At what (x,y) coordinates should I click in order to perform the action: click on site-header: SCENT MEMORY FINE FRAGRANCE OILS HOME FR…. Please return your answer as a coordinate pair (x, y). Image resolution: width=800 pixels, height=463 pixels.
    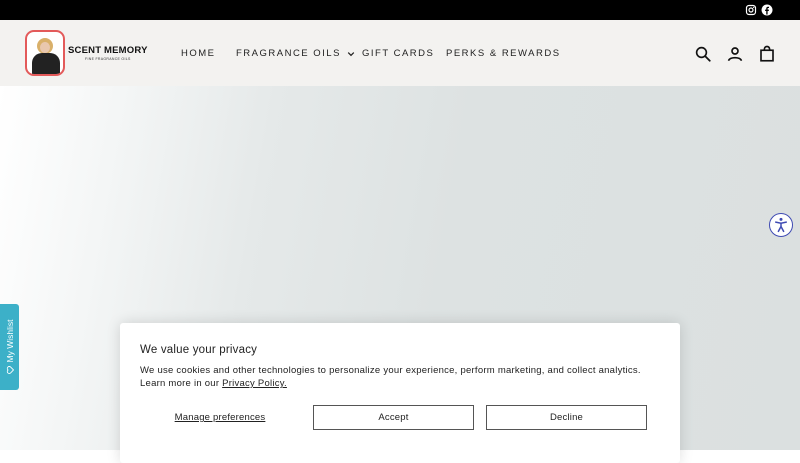
    Looking at the image, I should click on (400, 53).